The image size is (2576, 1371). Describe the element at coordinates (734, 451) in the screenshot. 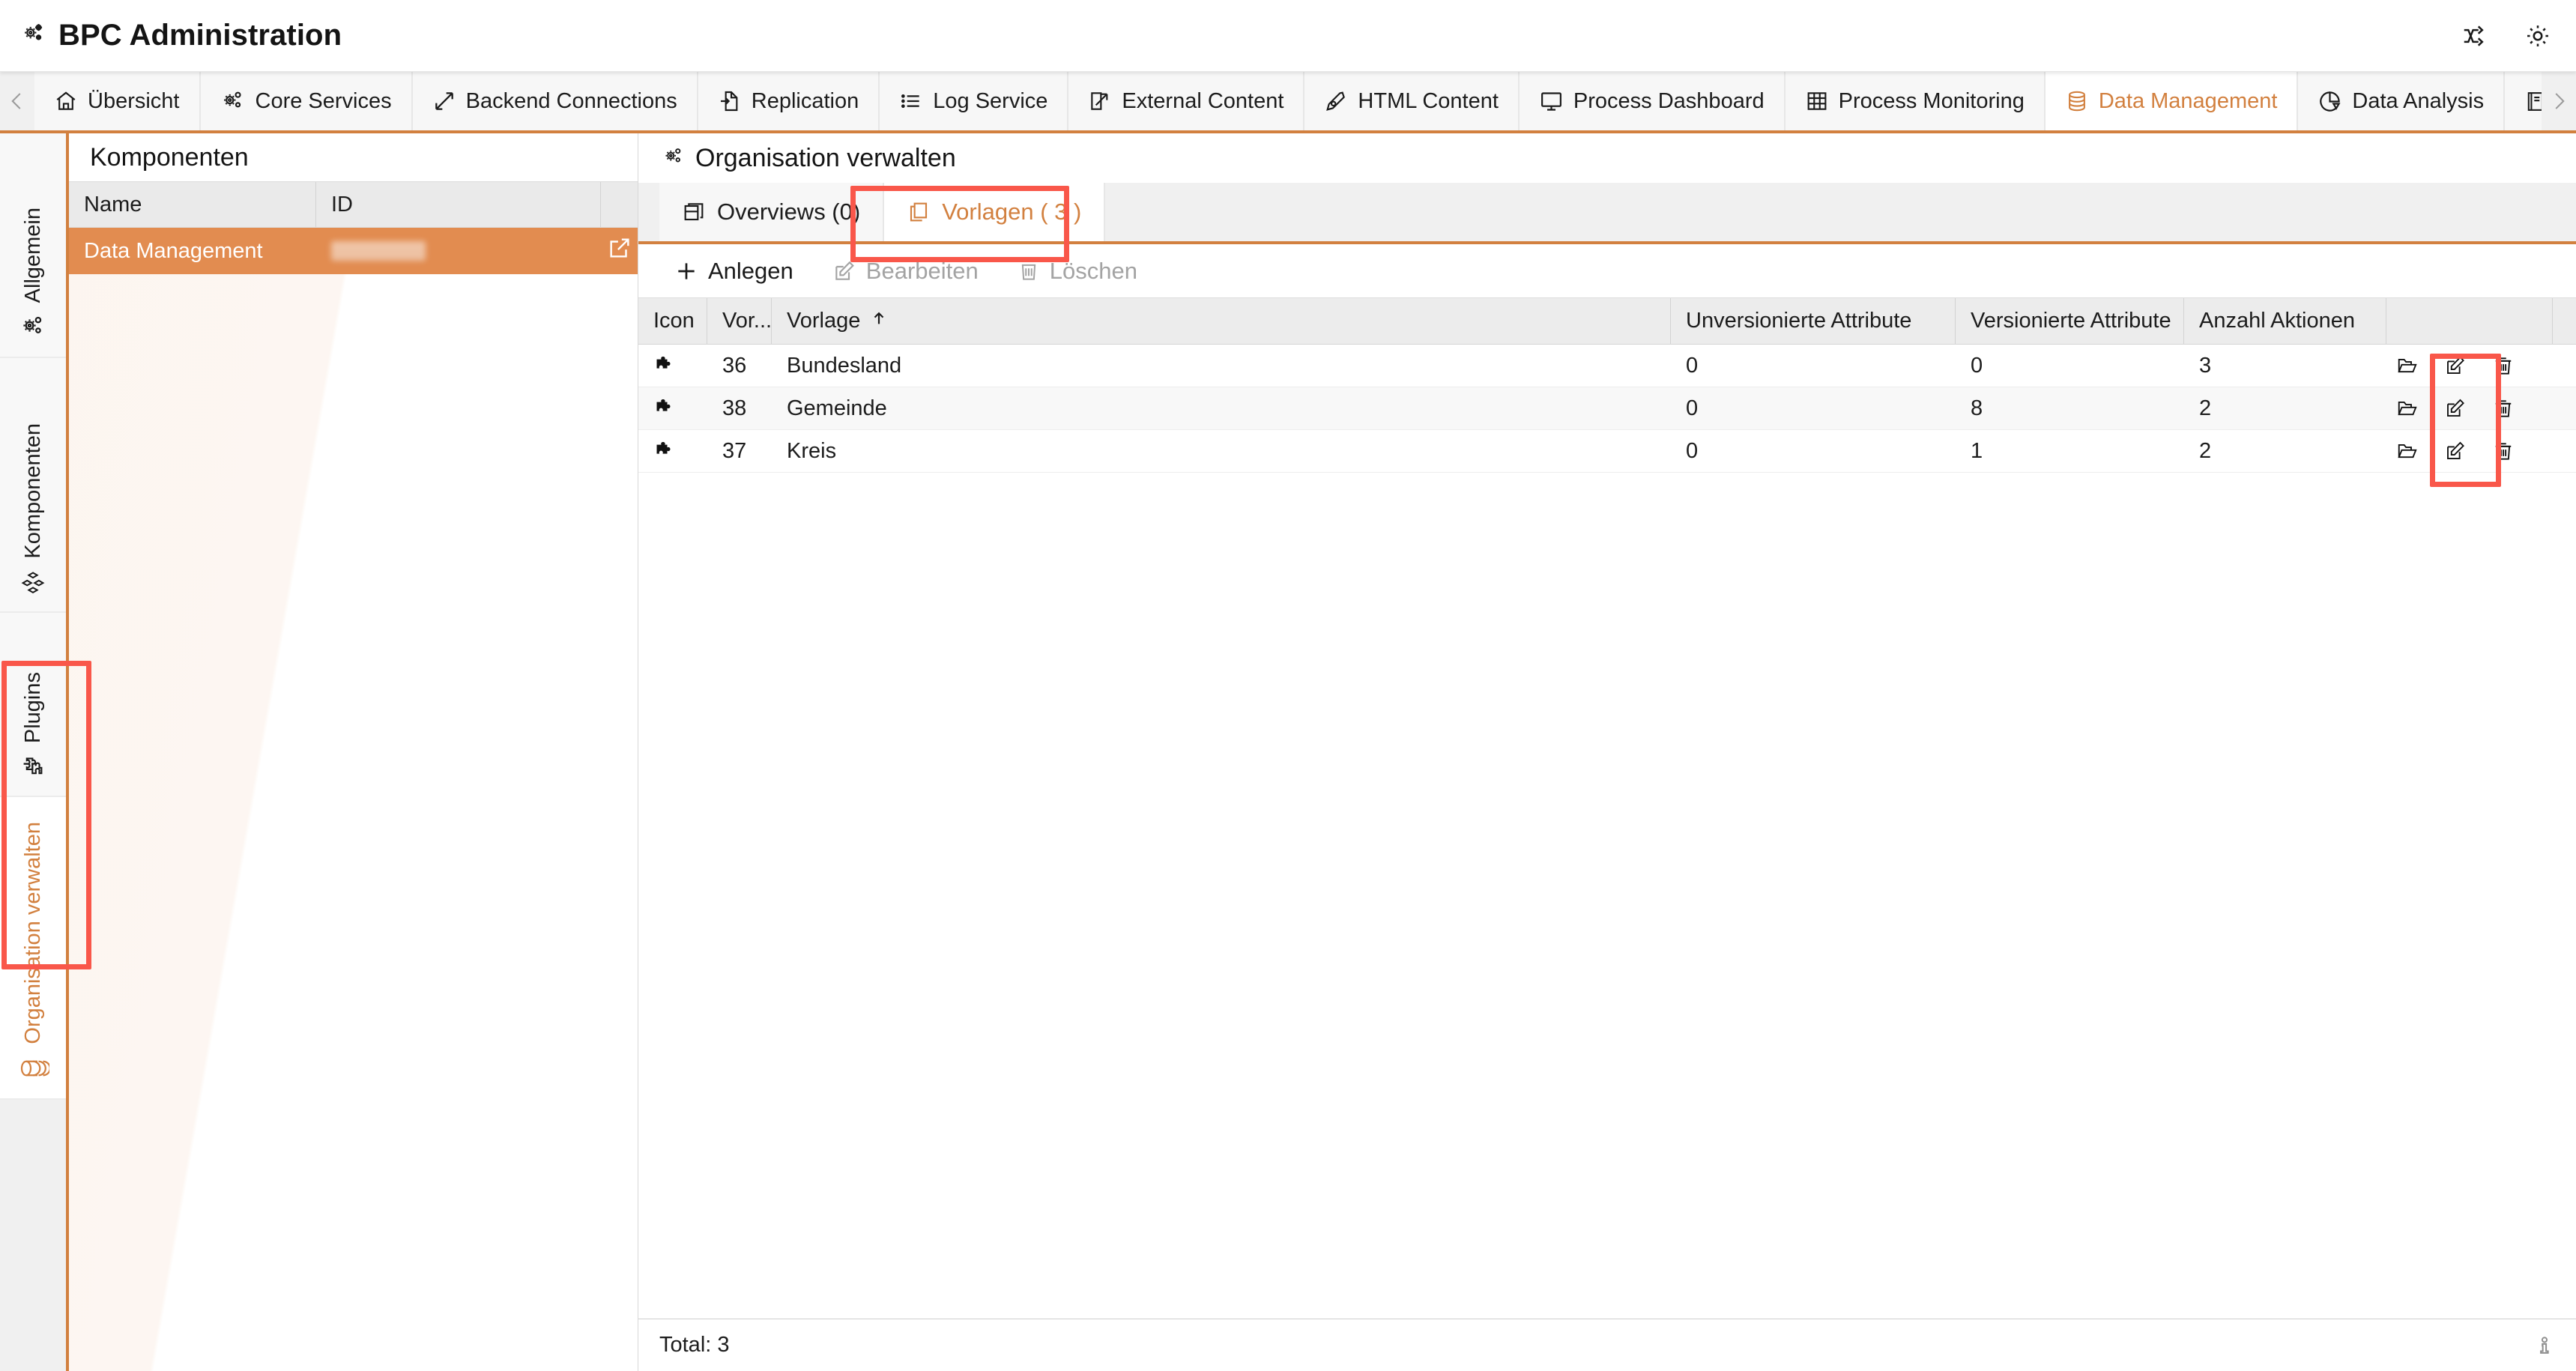

I see `cell-vorlagen-id: 37` at that location.